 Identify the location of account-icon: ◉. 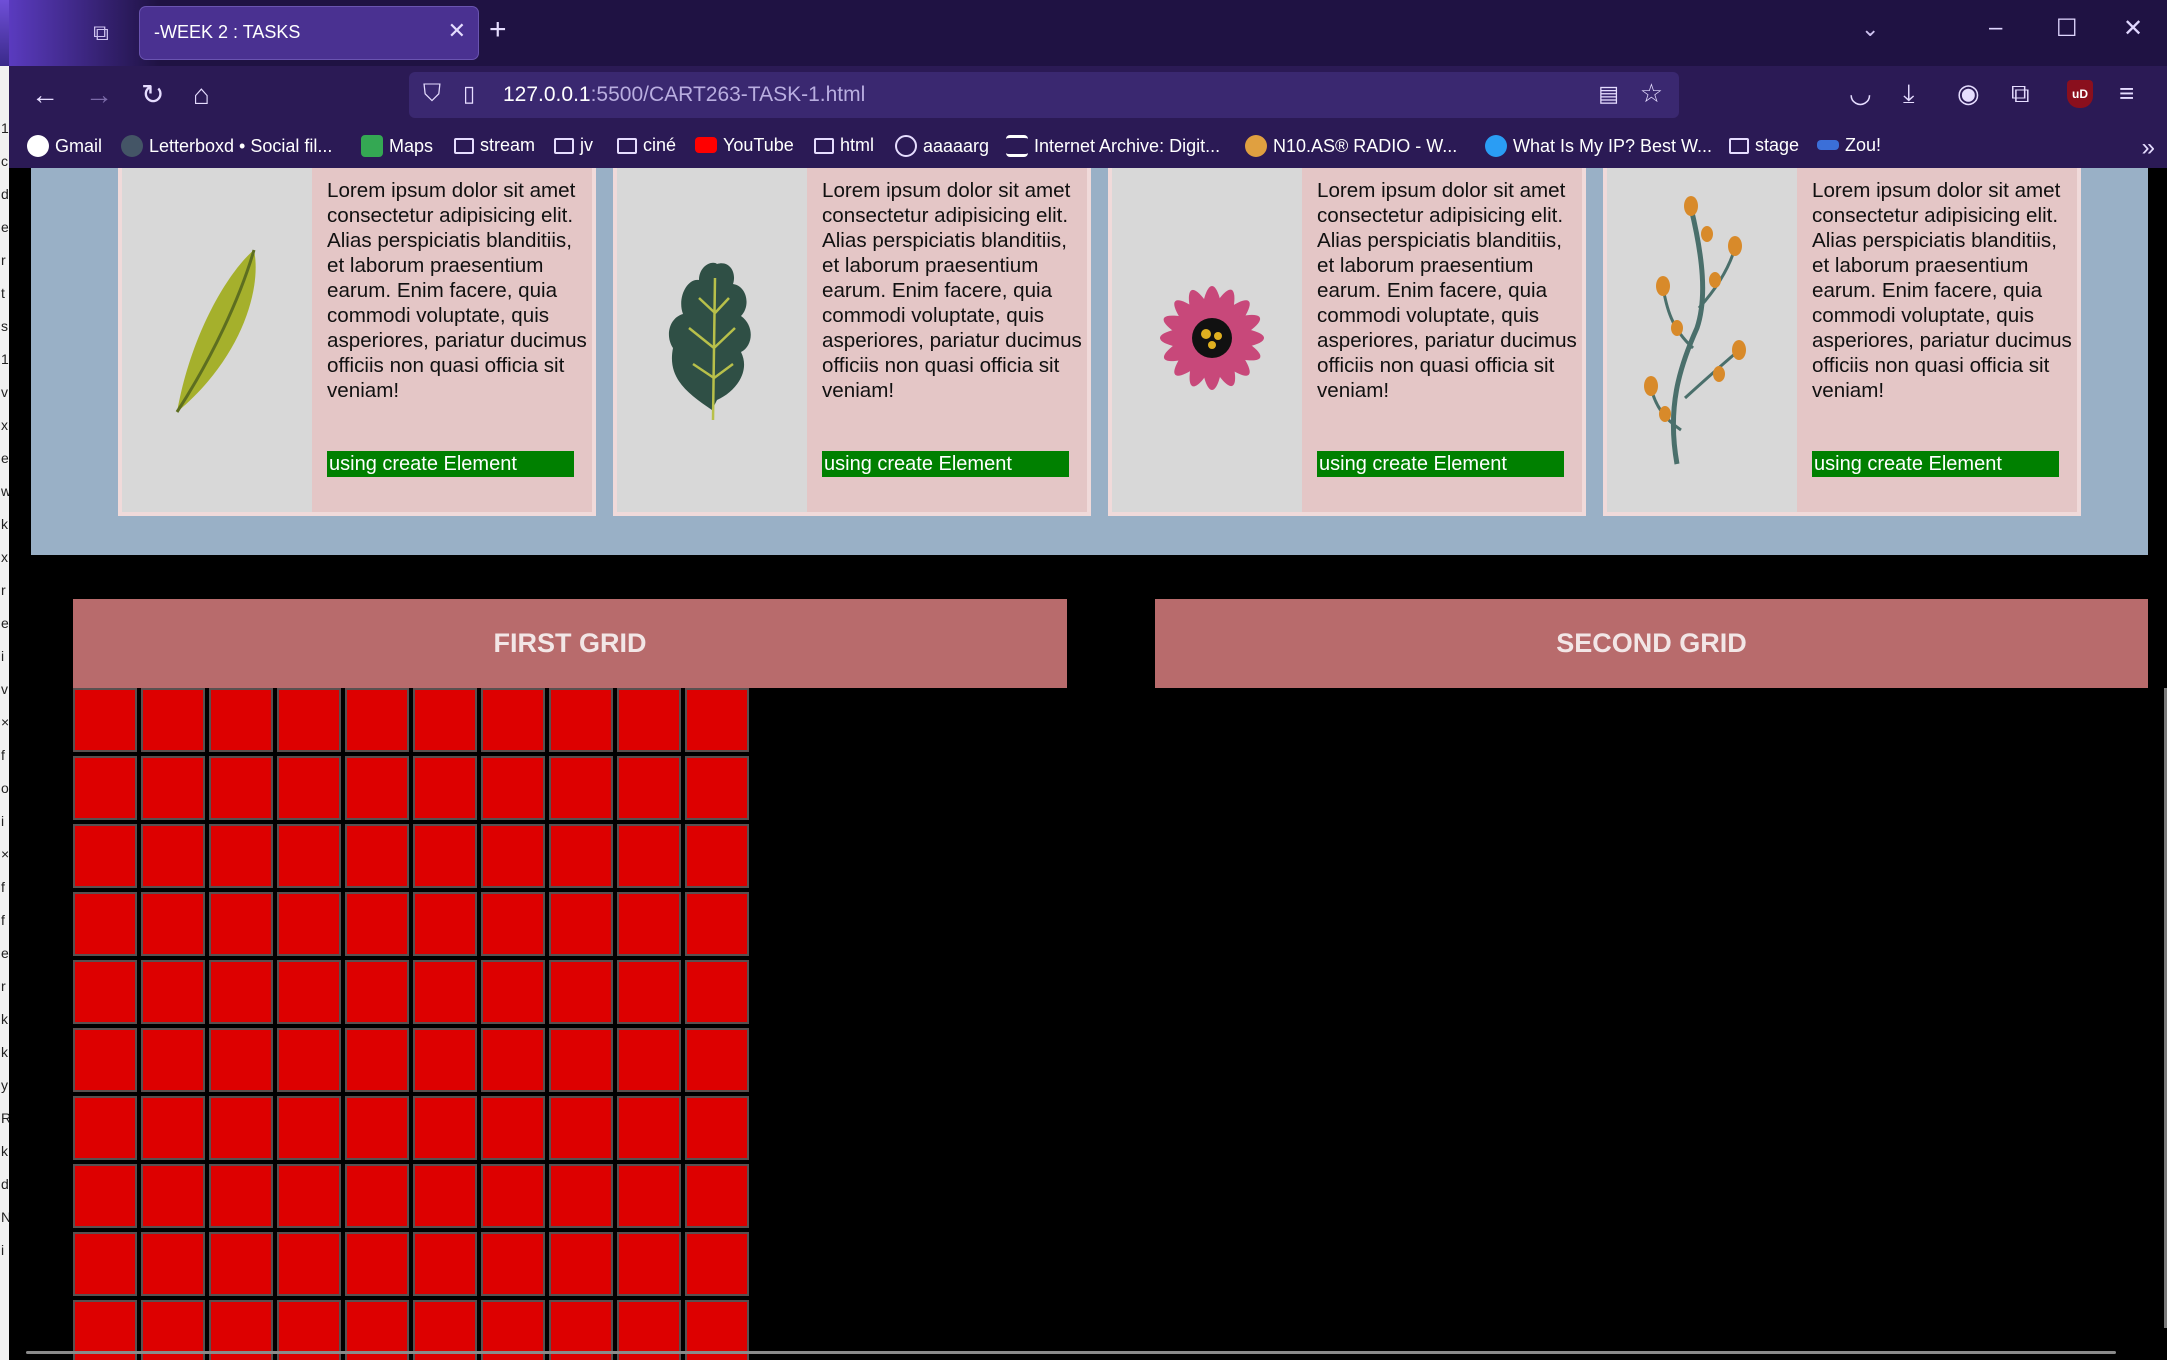
(1968, 93).